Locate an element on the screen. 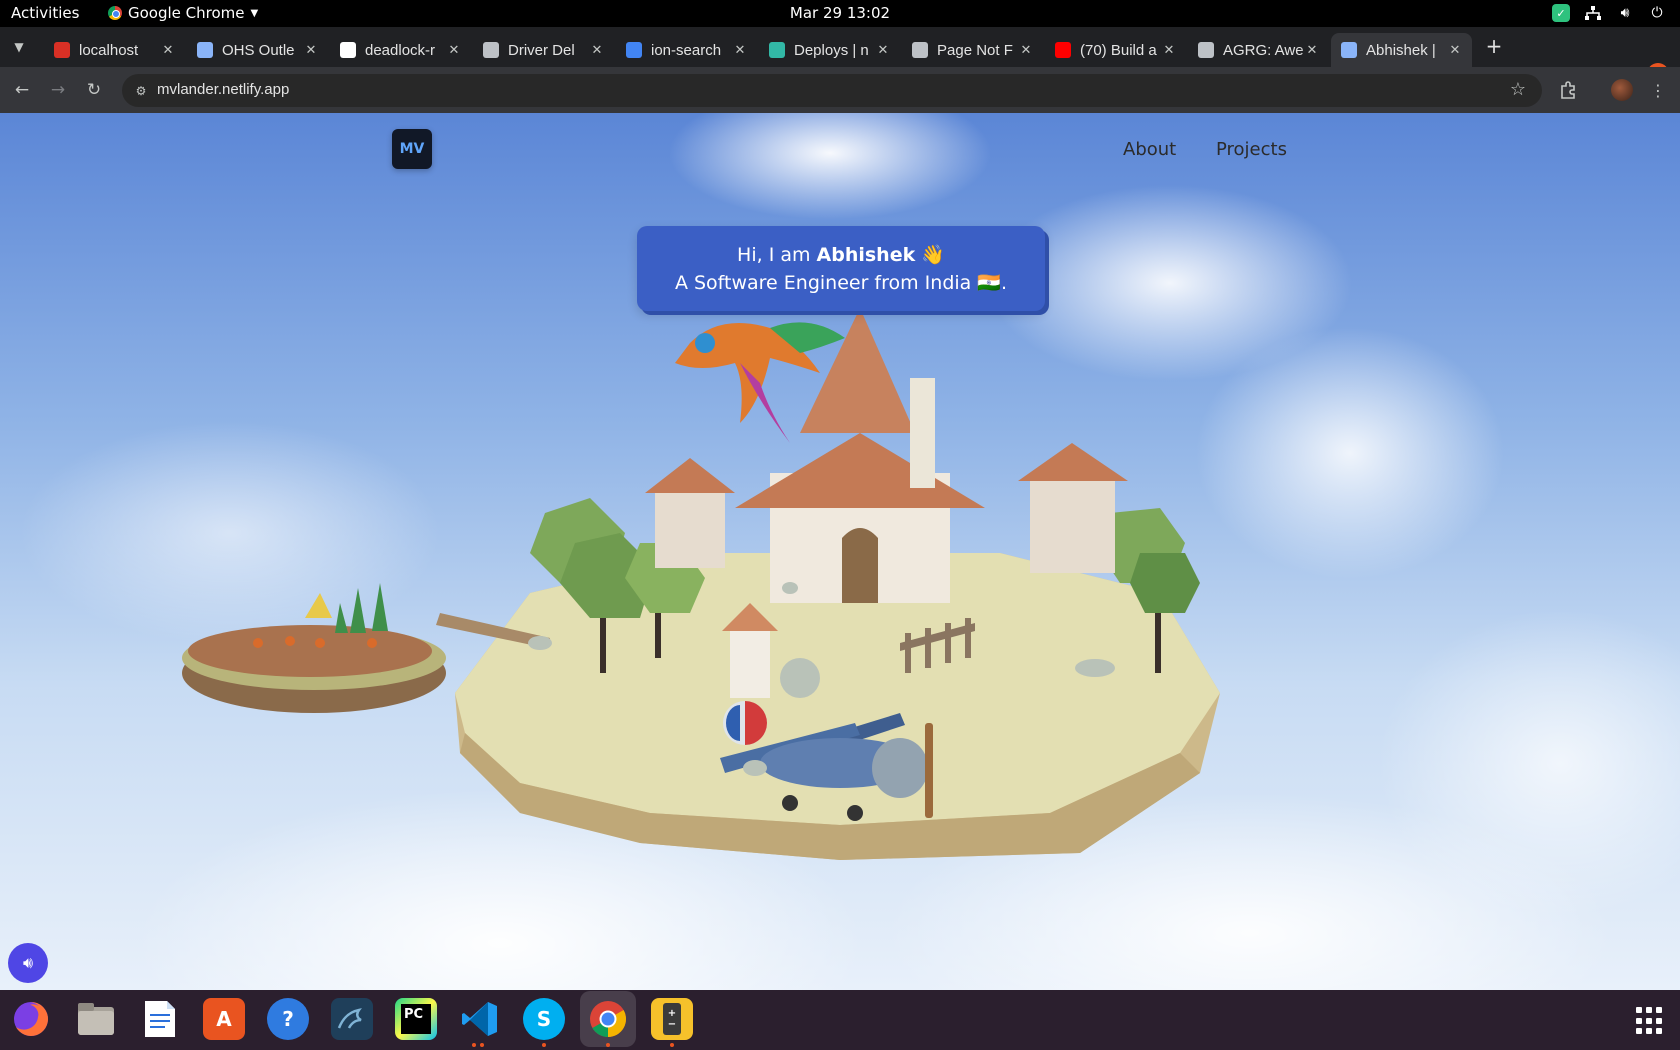 Image resolution: width=1680 pixels, height=1050 pixels. system-tray: ✓ 🔊︎ ⏻ is located at coordinates (1609, 13).